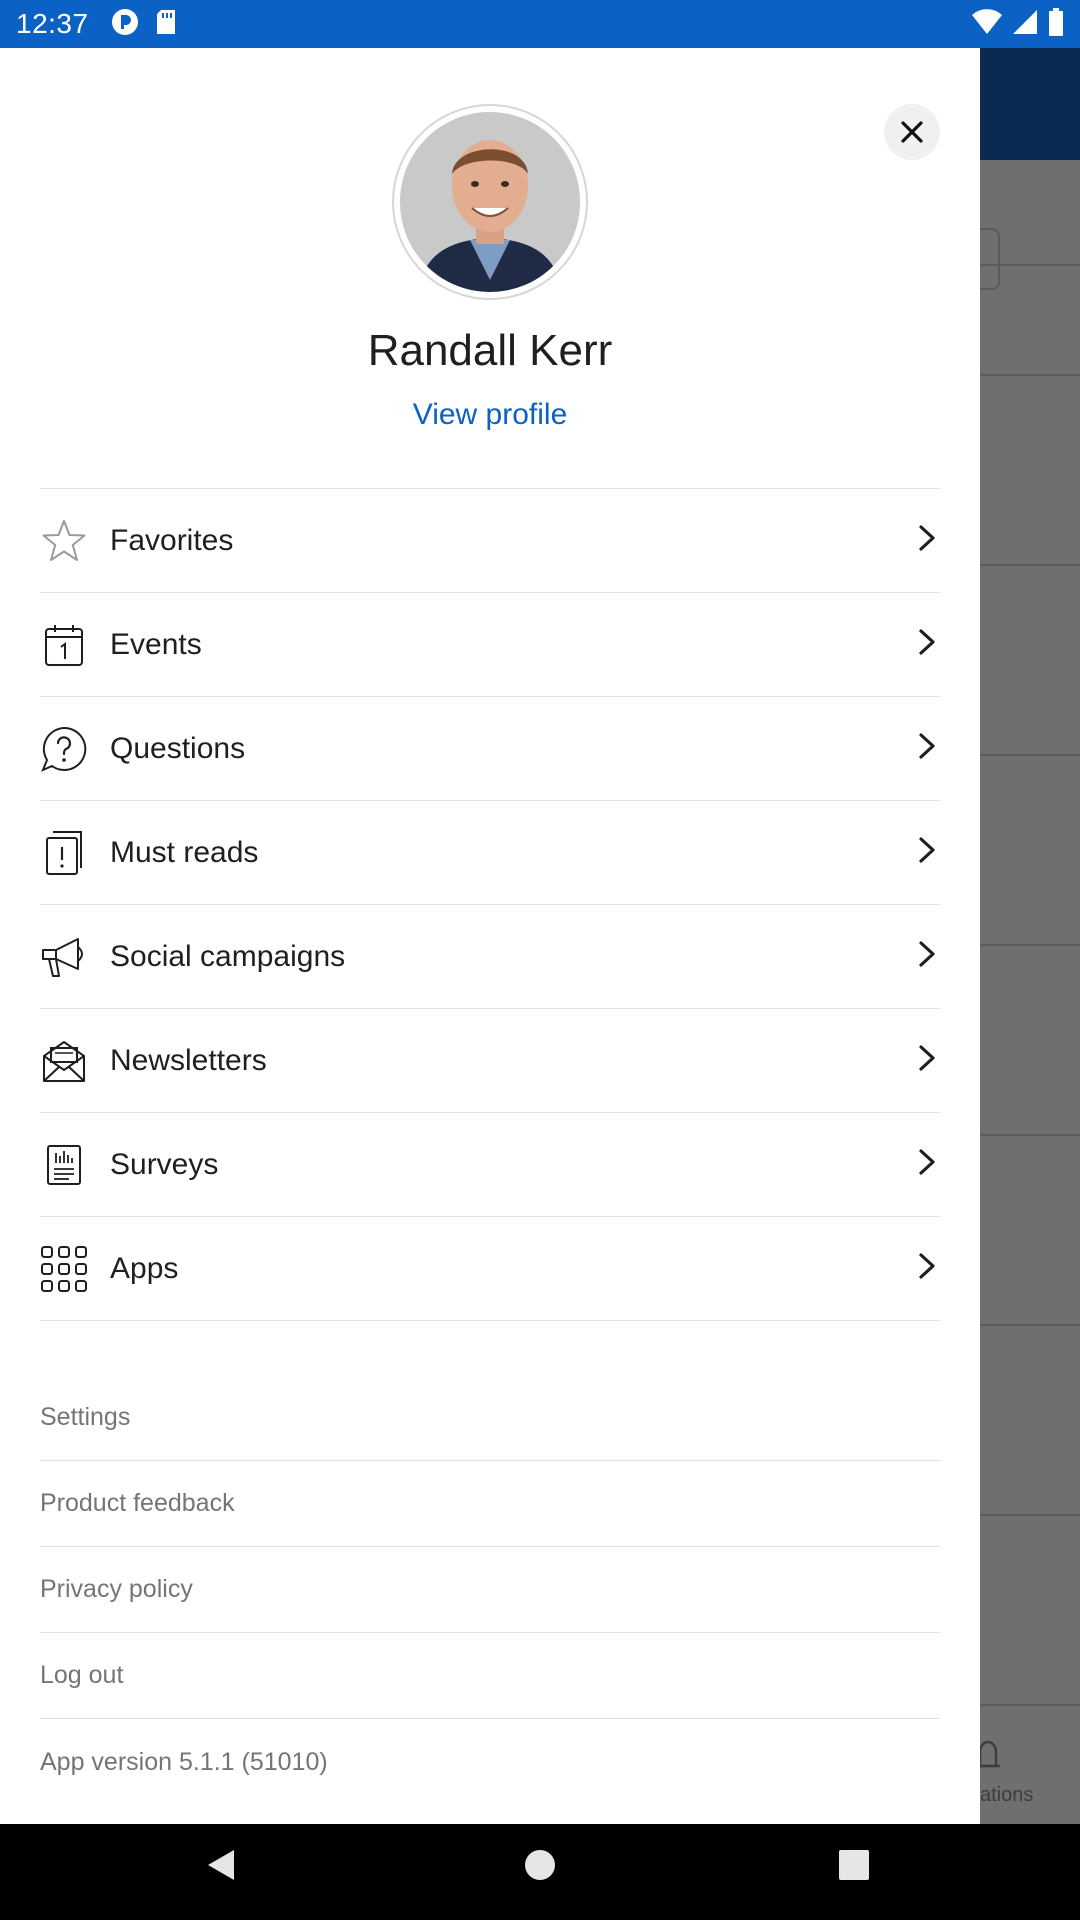 Image resolution: width=1080 pixels, height=1920 pixels. Describe the element at coordinates (64, 541) in the screenshot. I see `star-icon` at that location.